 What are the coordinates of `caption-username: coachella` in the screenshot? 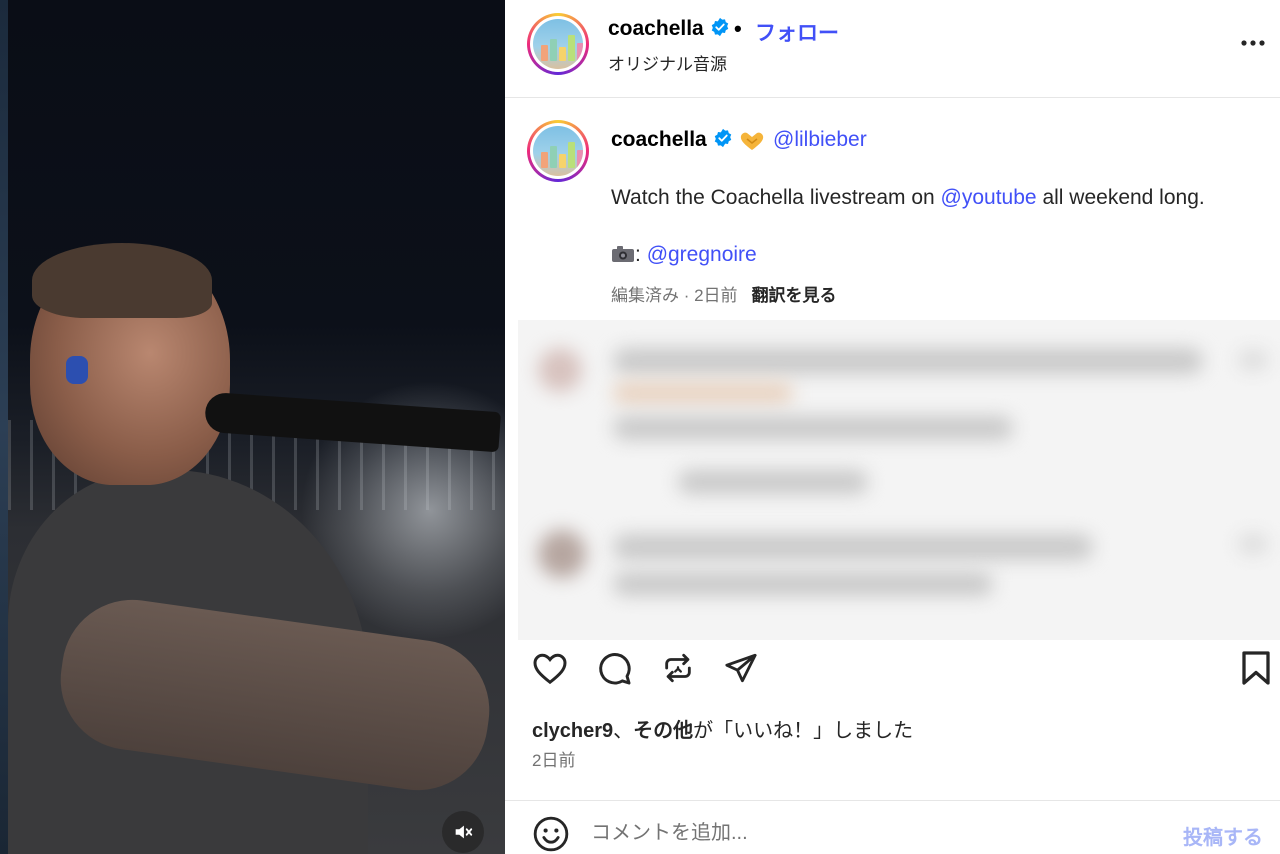 It's located at (672, 140).